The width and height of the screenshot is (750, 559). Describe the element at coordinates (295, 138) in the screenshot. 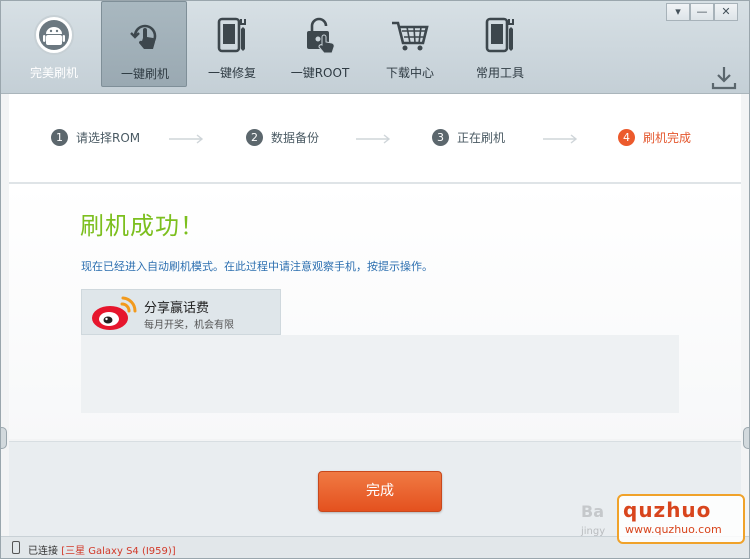

I see `step-label: 数据备份` at that location.